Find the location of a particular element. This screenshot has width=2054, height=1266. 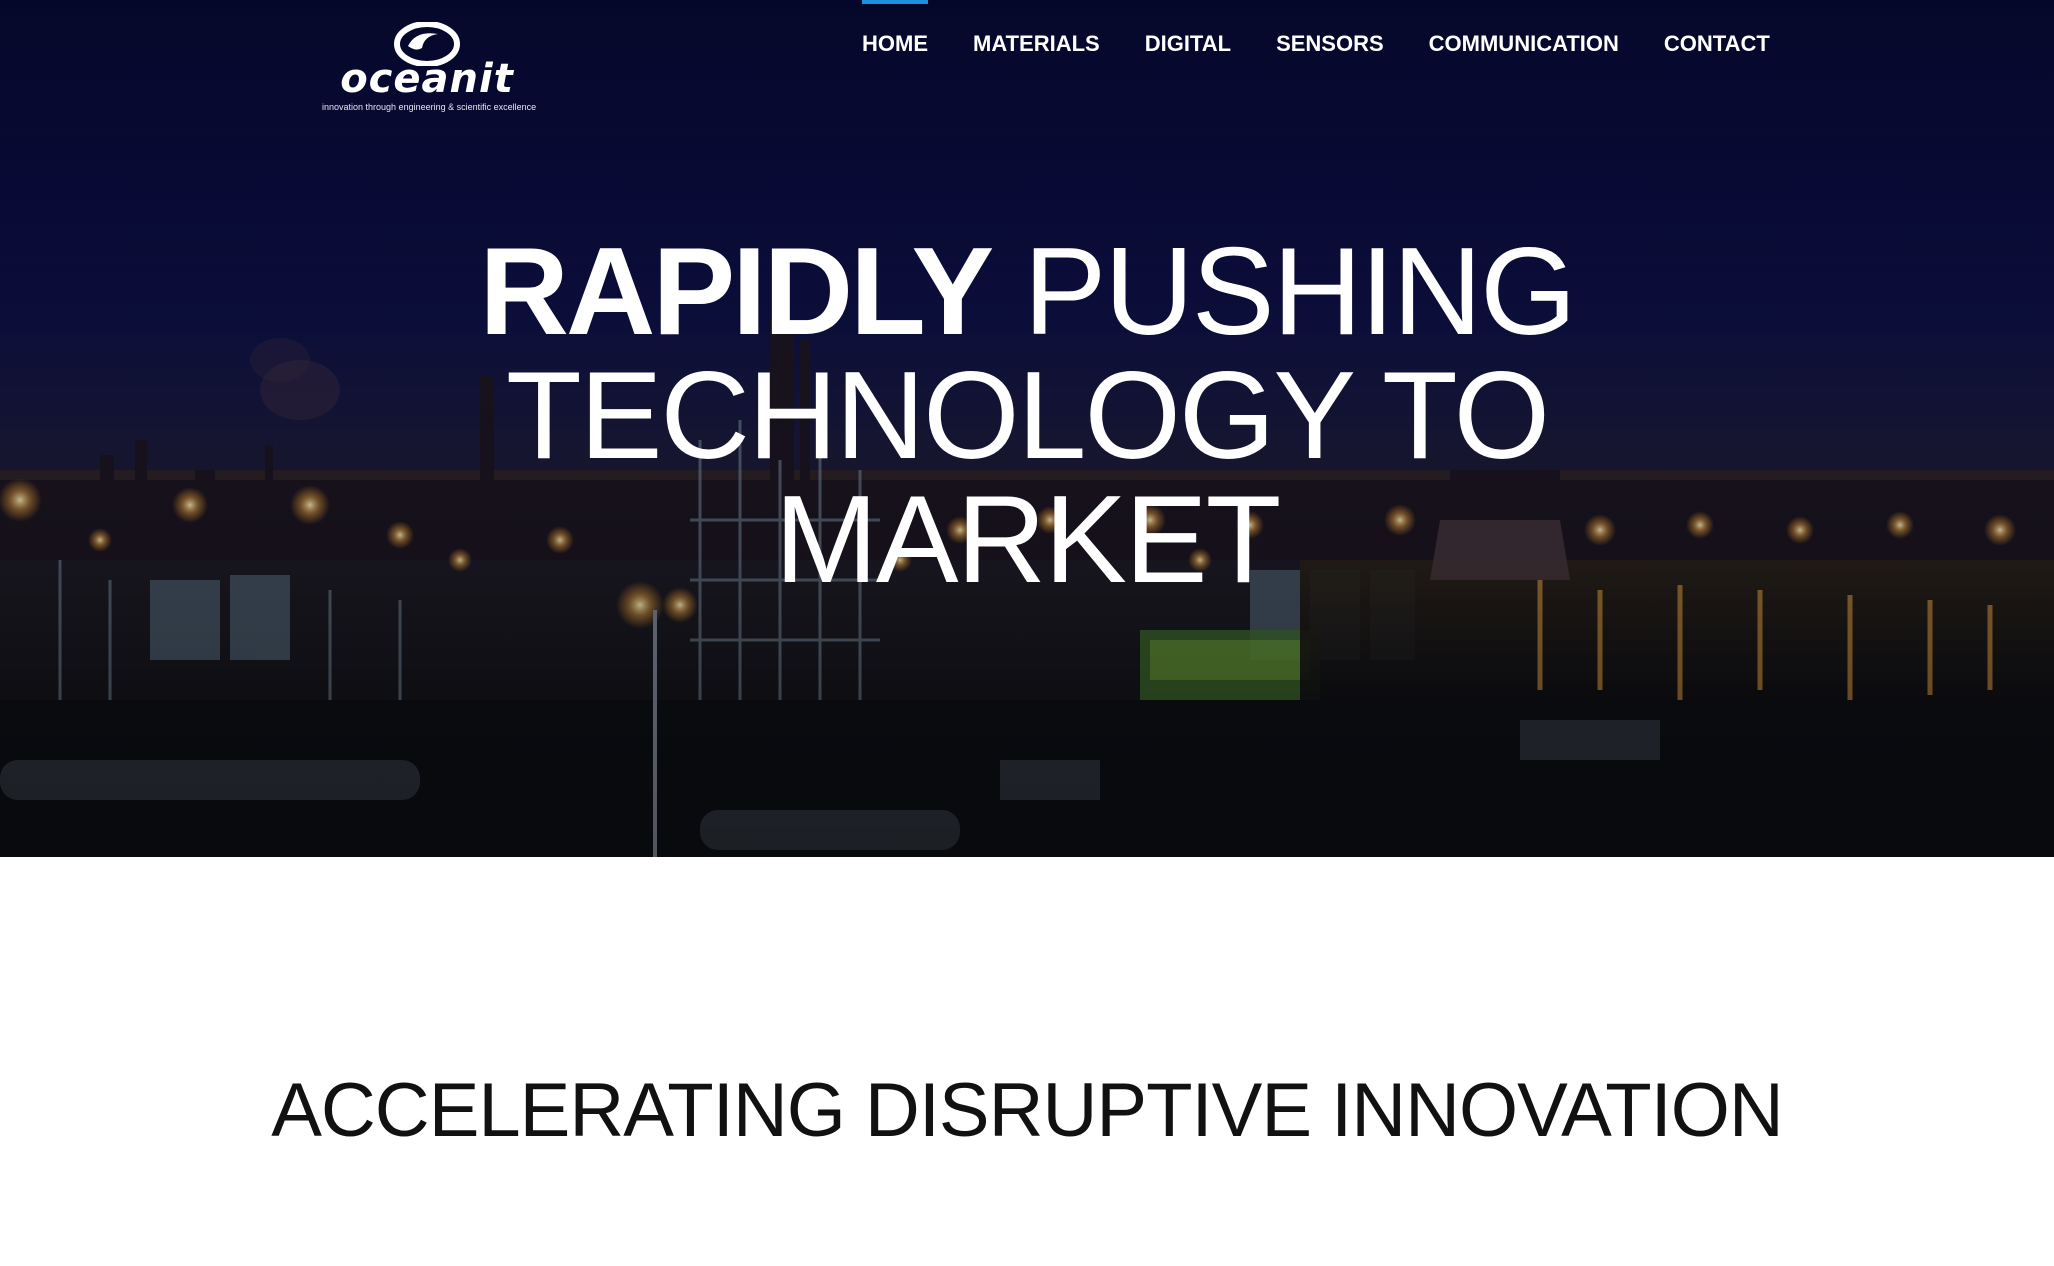

active-indicator is located at coordinates (895, 2).